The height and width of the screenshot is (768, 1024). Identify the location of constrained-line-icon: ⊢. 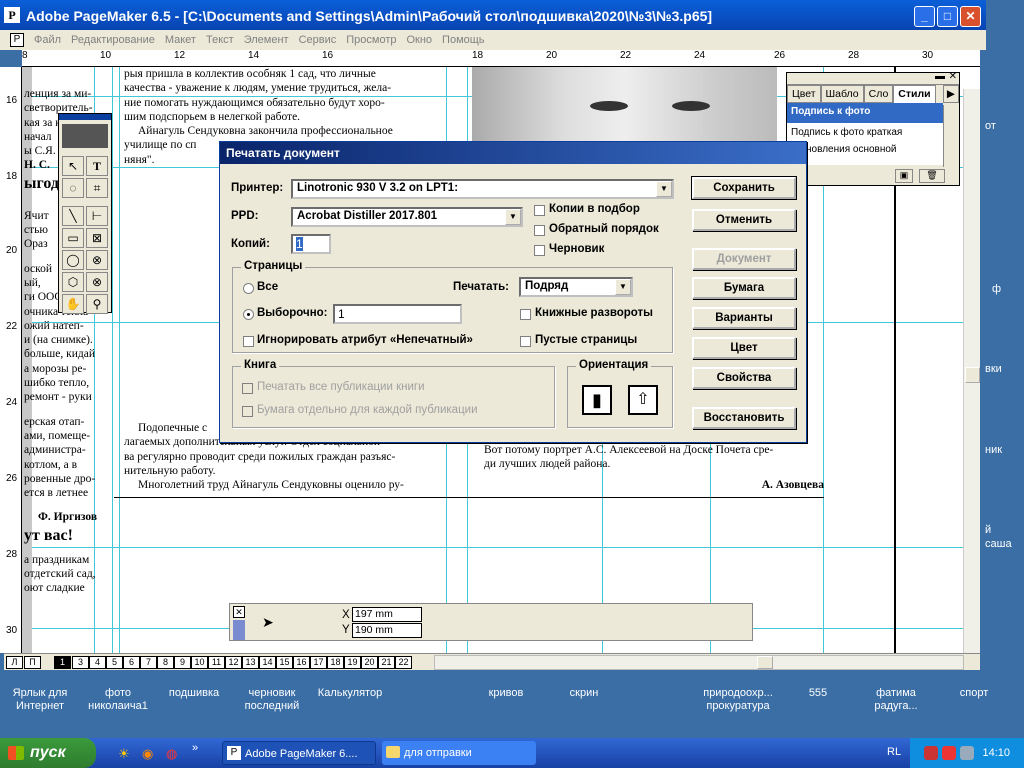
(97, 216).